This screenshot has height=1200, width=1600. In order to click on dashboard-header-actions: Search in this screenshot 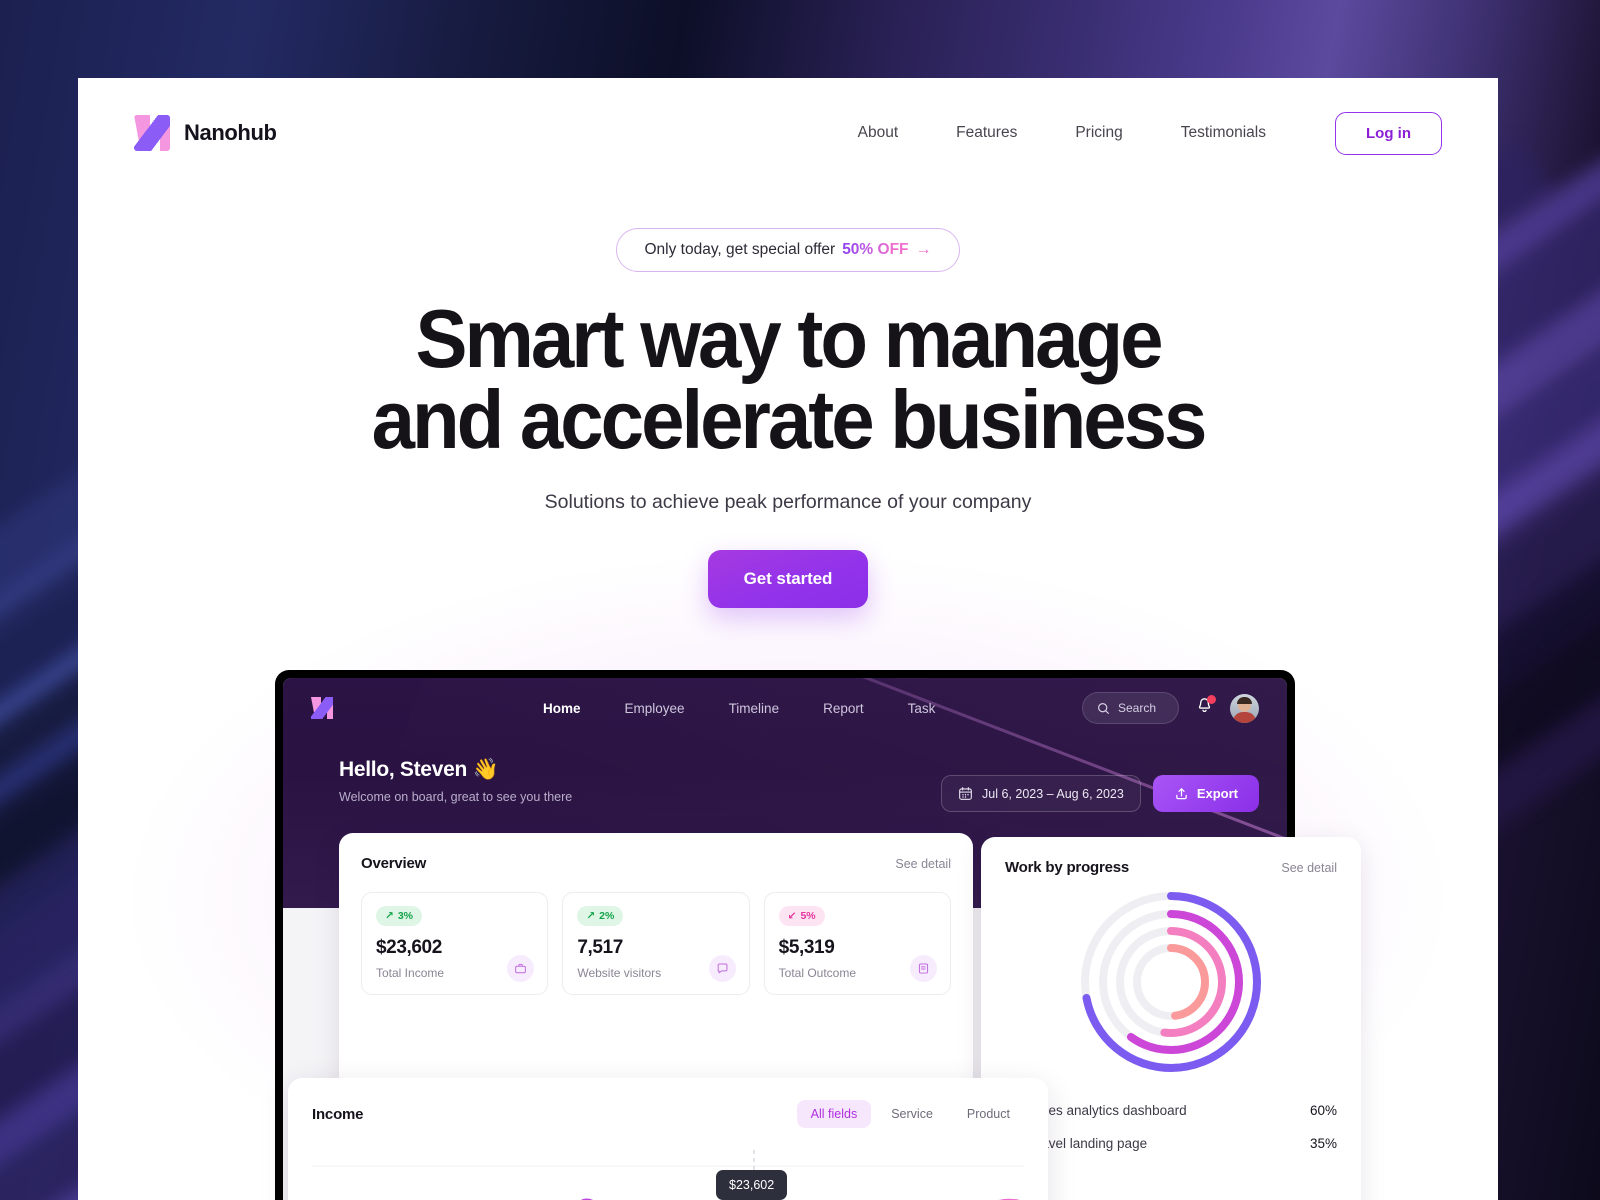, I will do `click(1170, 708)`.